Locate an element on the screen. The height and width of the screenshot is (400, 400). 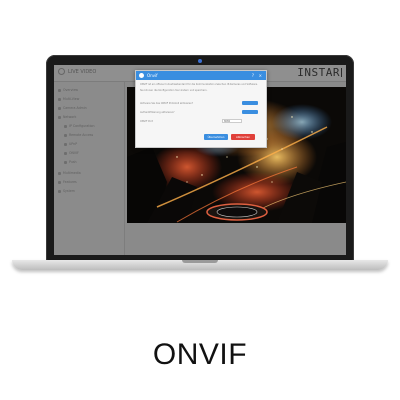
gear-icon is located at coordinates (59, 191).